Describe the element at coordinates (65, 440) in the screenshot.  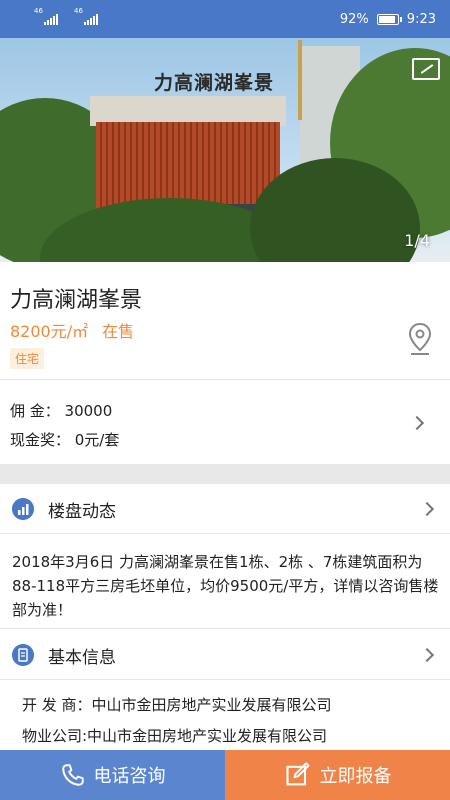
I see `cash-bonus-text: 现金奖： 0元/套` at that location.